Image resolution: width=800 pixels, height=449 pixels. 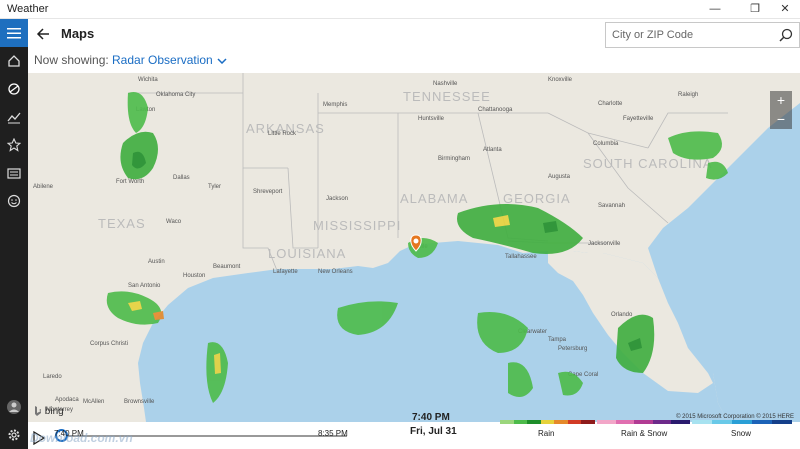 What do you see at coordinates (194, 276) in the screenshot?
I see `city-label: Houston` at bounding box center [194, 276].